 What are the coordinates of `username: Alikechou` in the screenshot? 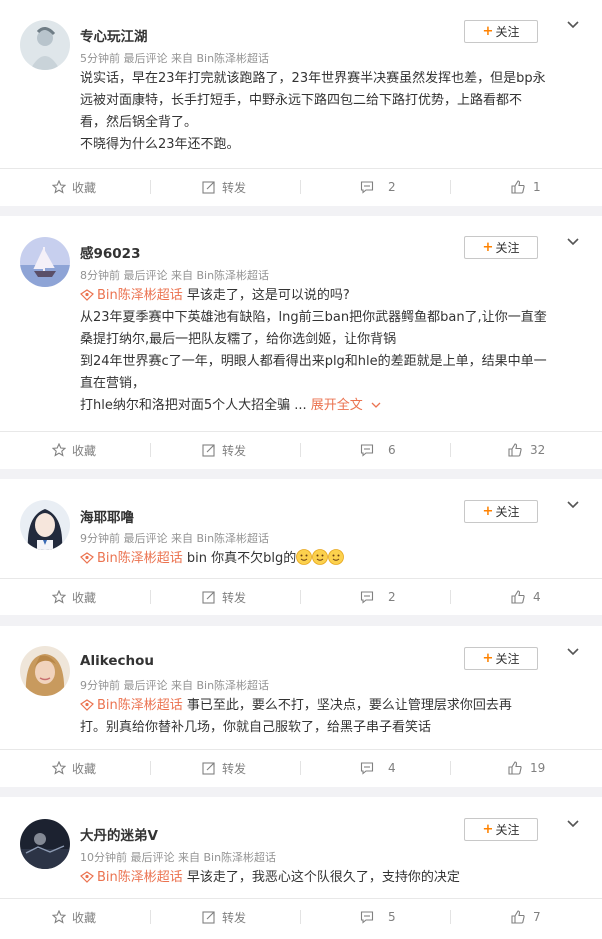 It's located at (117, 661).